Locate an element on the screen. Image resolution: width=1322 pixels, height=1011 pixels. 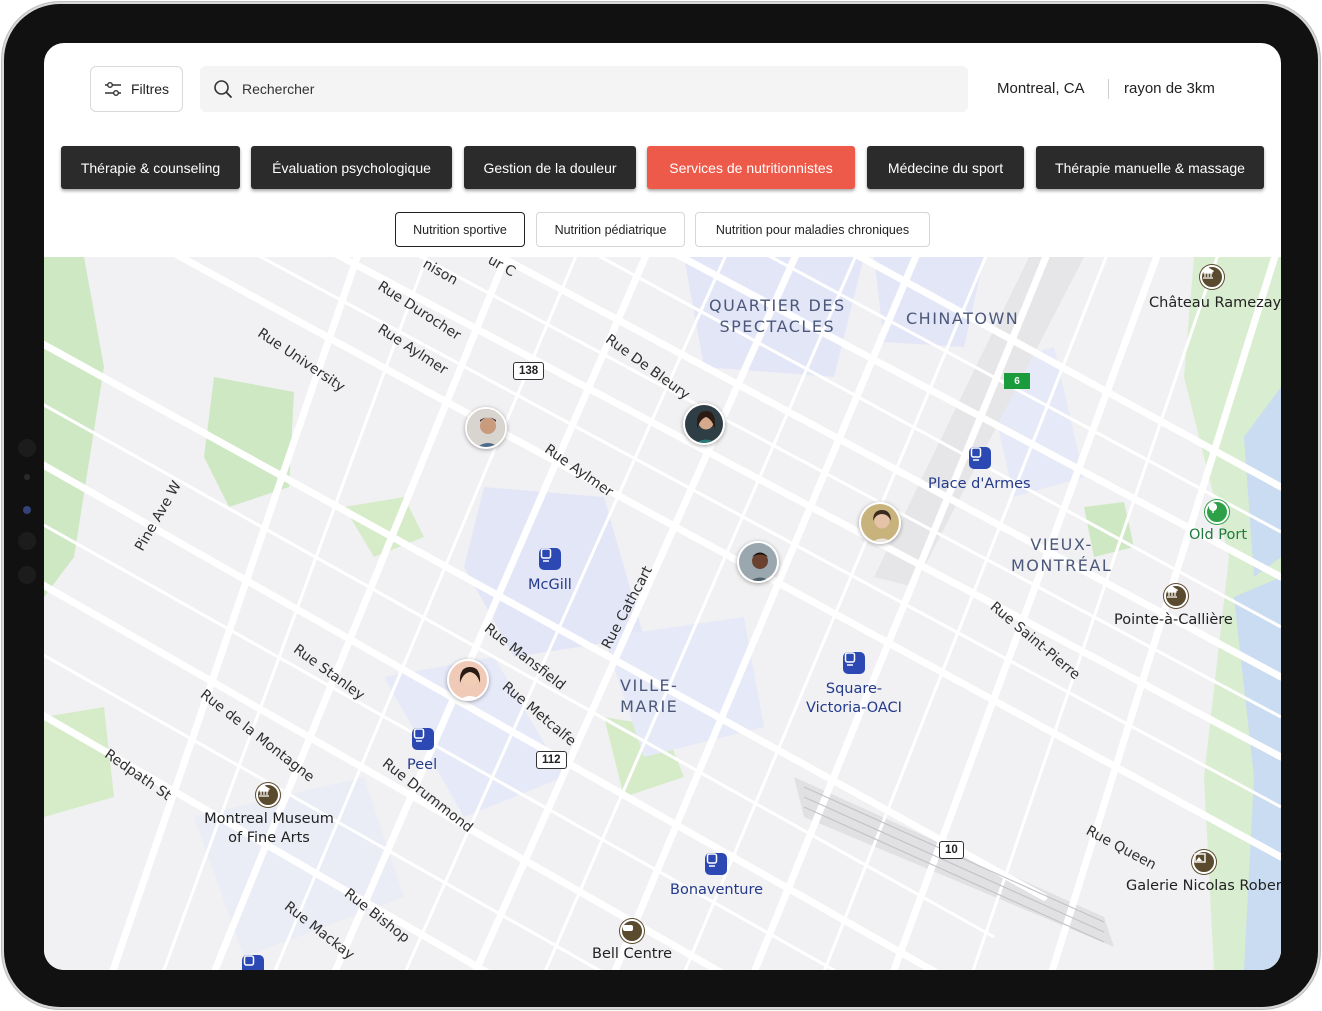
metro-station-label: Place d'Armes is located at coordinates (979, 484).